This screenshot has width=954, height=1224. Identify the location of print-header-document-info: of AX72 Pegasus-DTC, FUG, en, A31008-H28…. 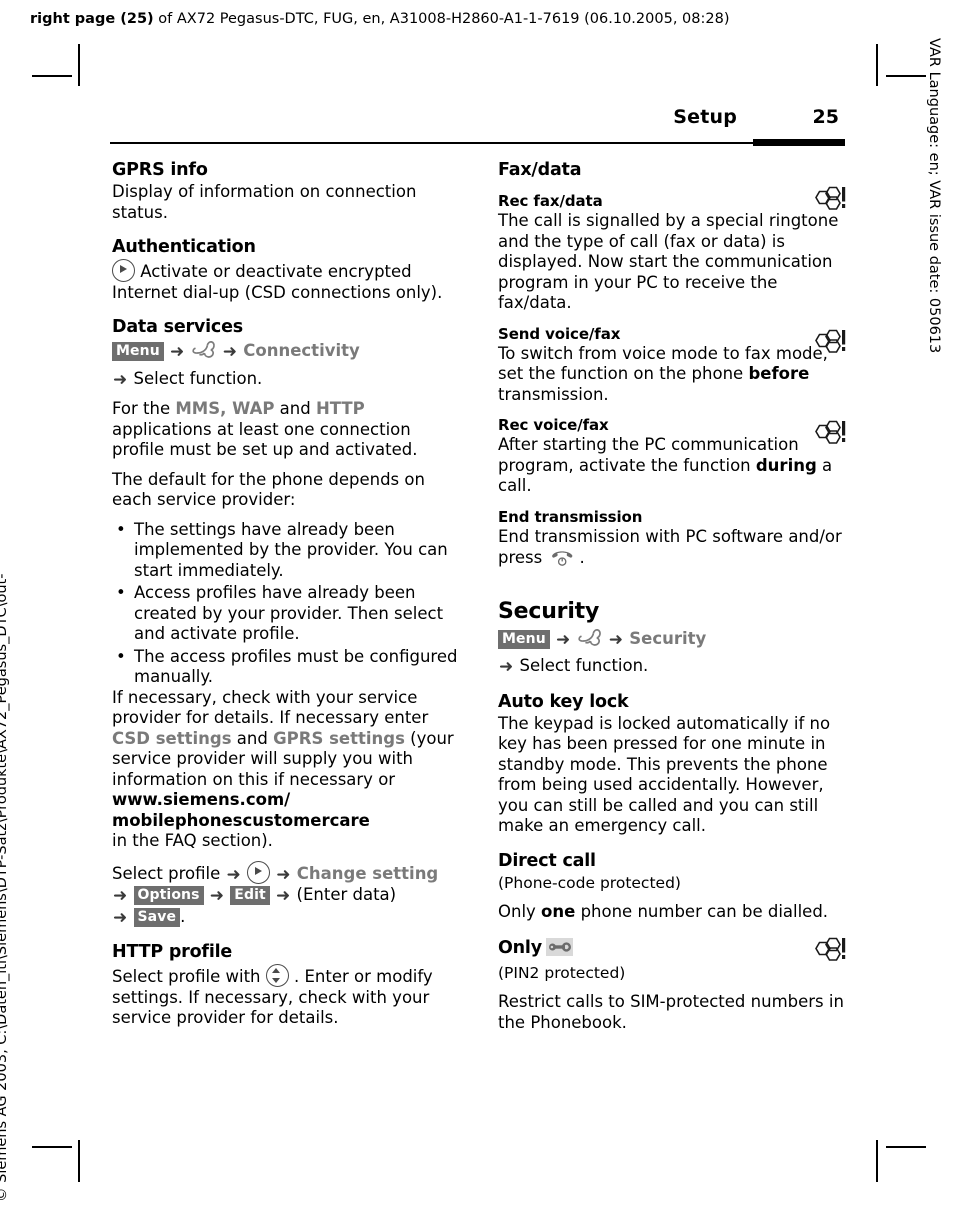
(441, 19).